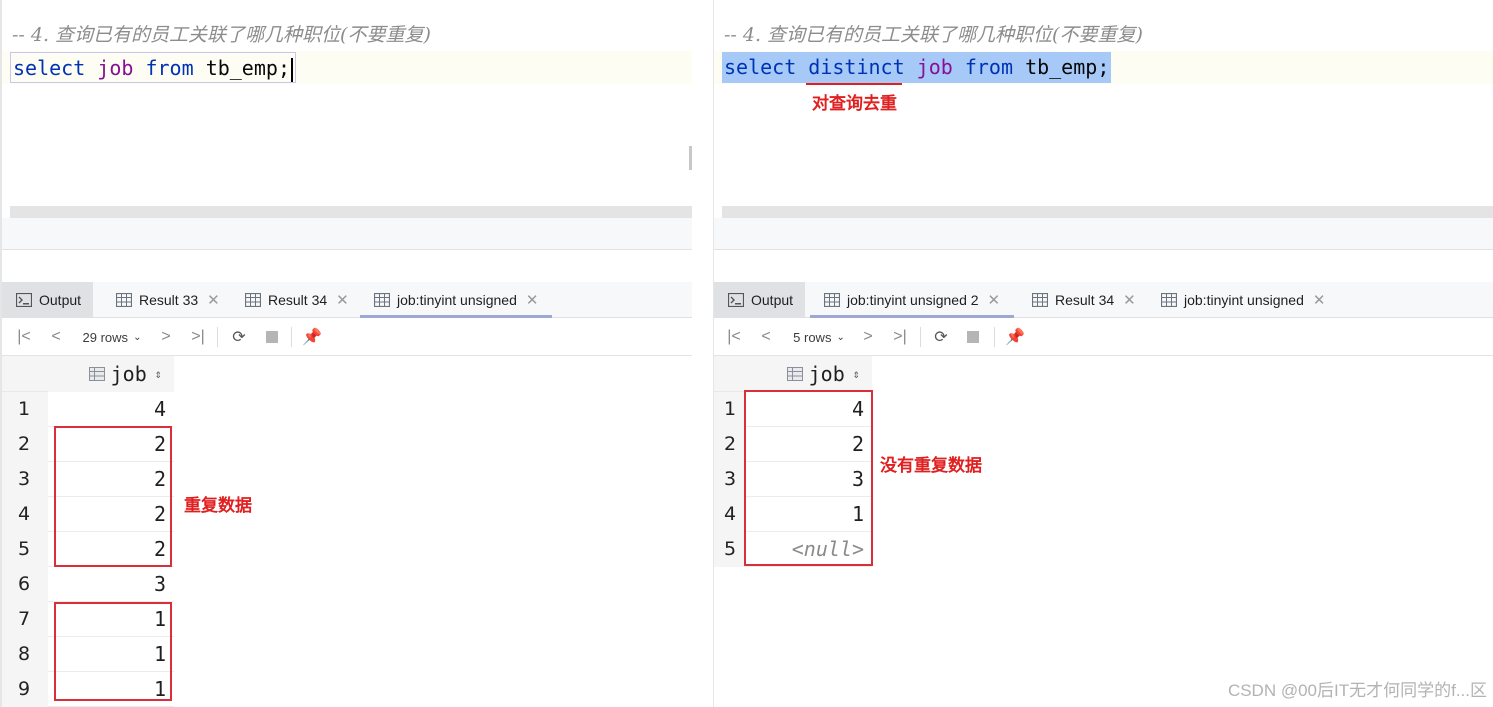  I want to click on row-number: 7, so click(24, 619).